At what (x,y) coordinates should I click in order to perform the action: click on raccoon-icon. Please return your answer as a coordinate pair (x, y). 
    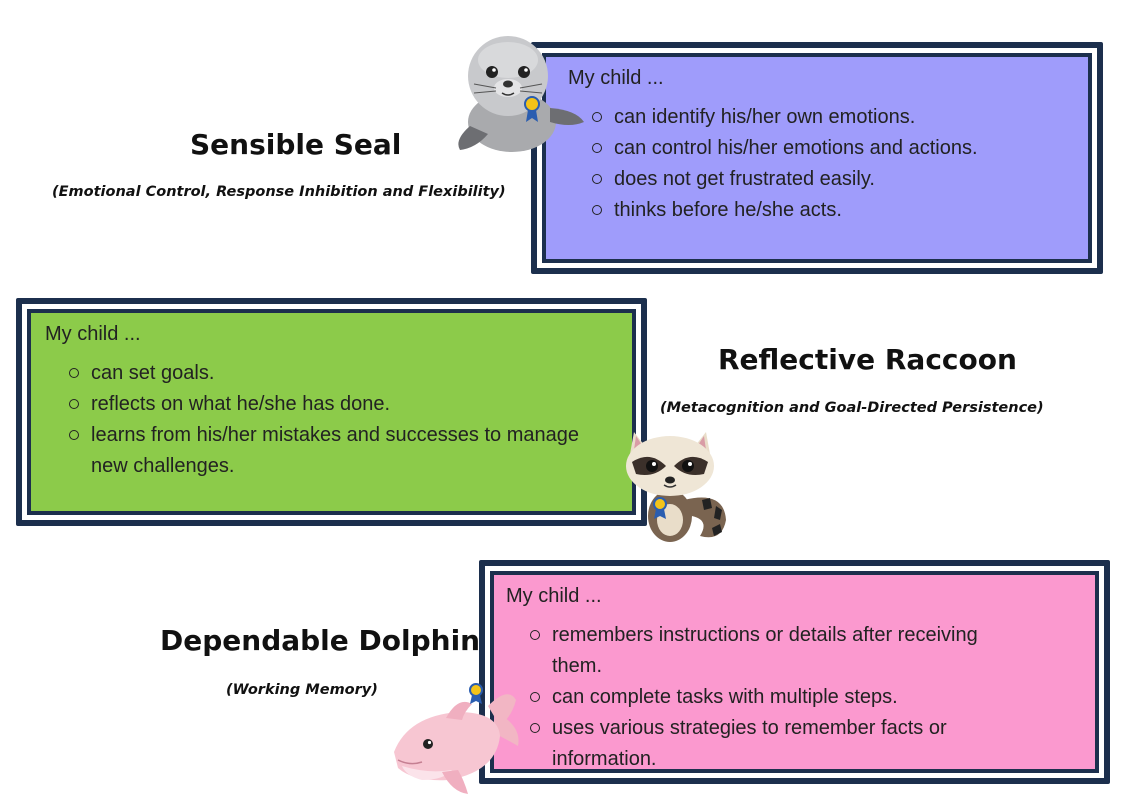
    Looking at the image, I should click on (675, 482).